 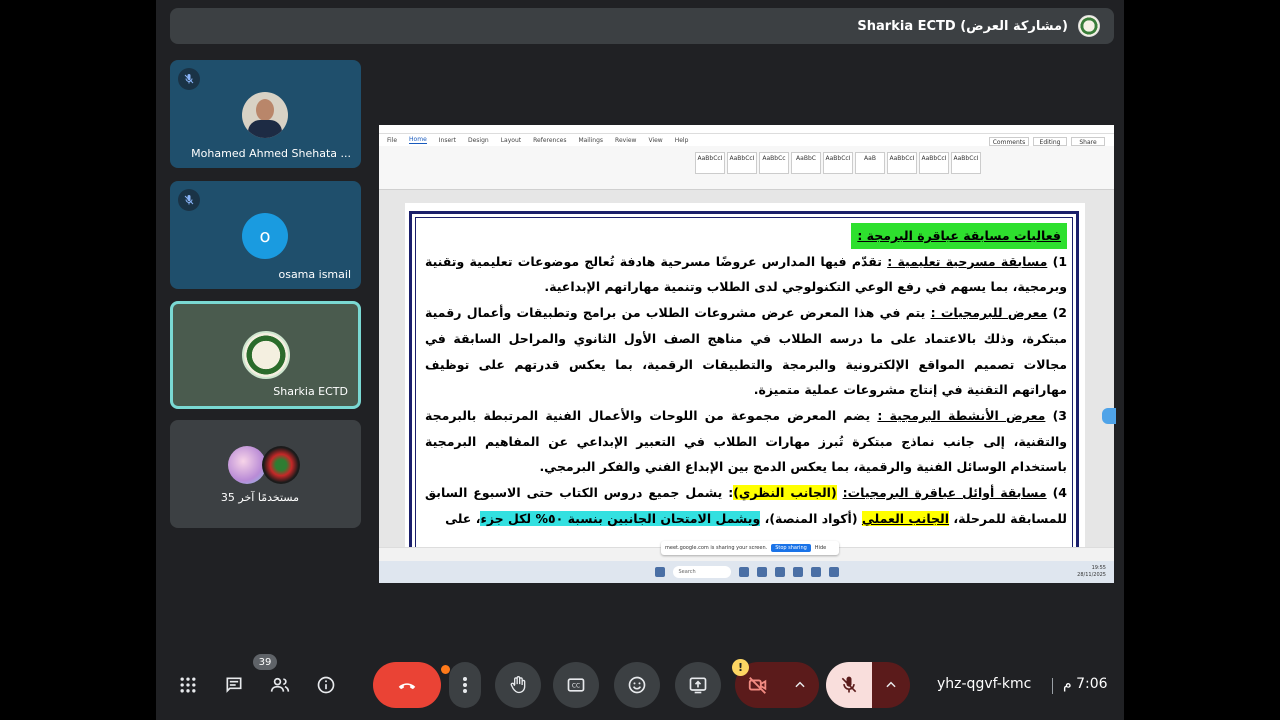 I want to click on present-screen-icon, so click(x=698, y=685).